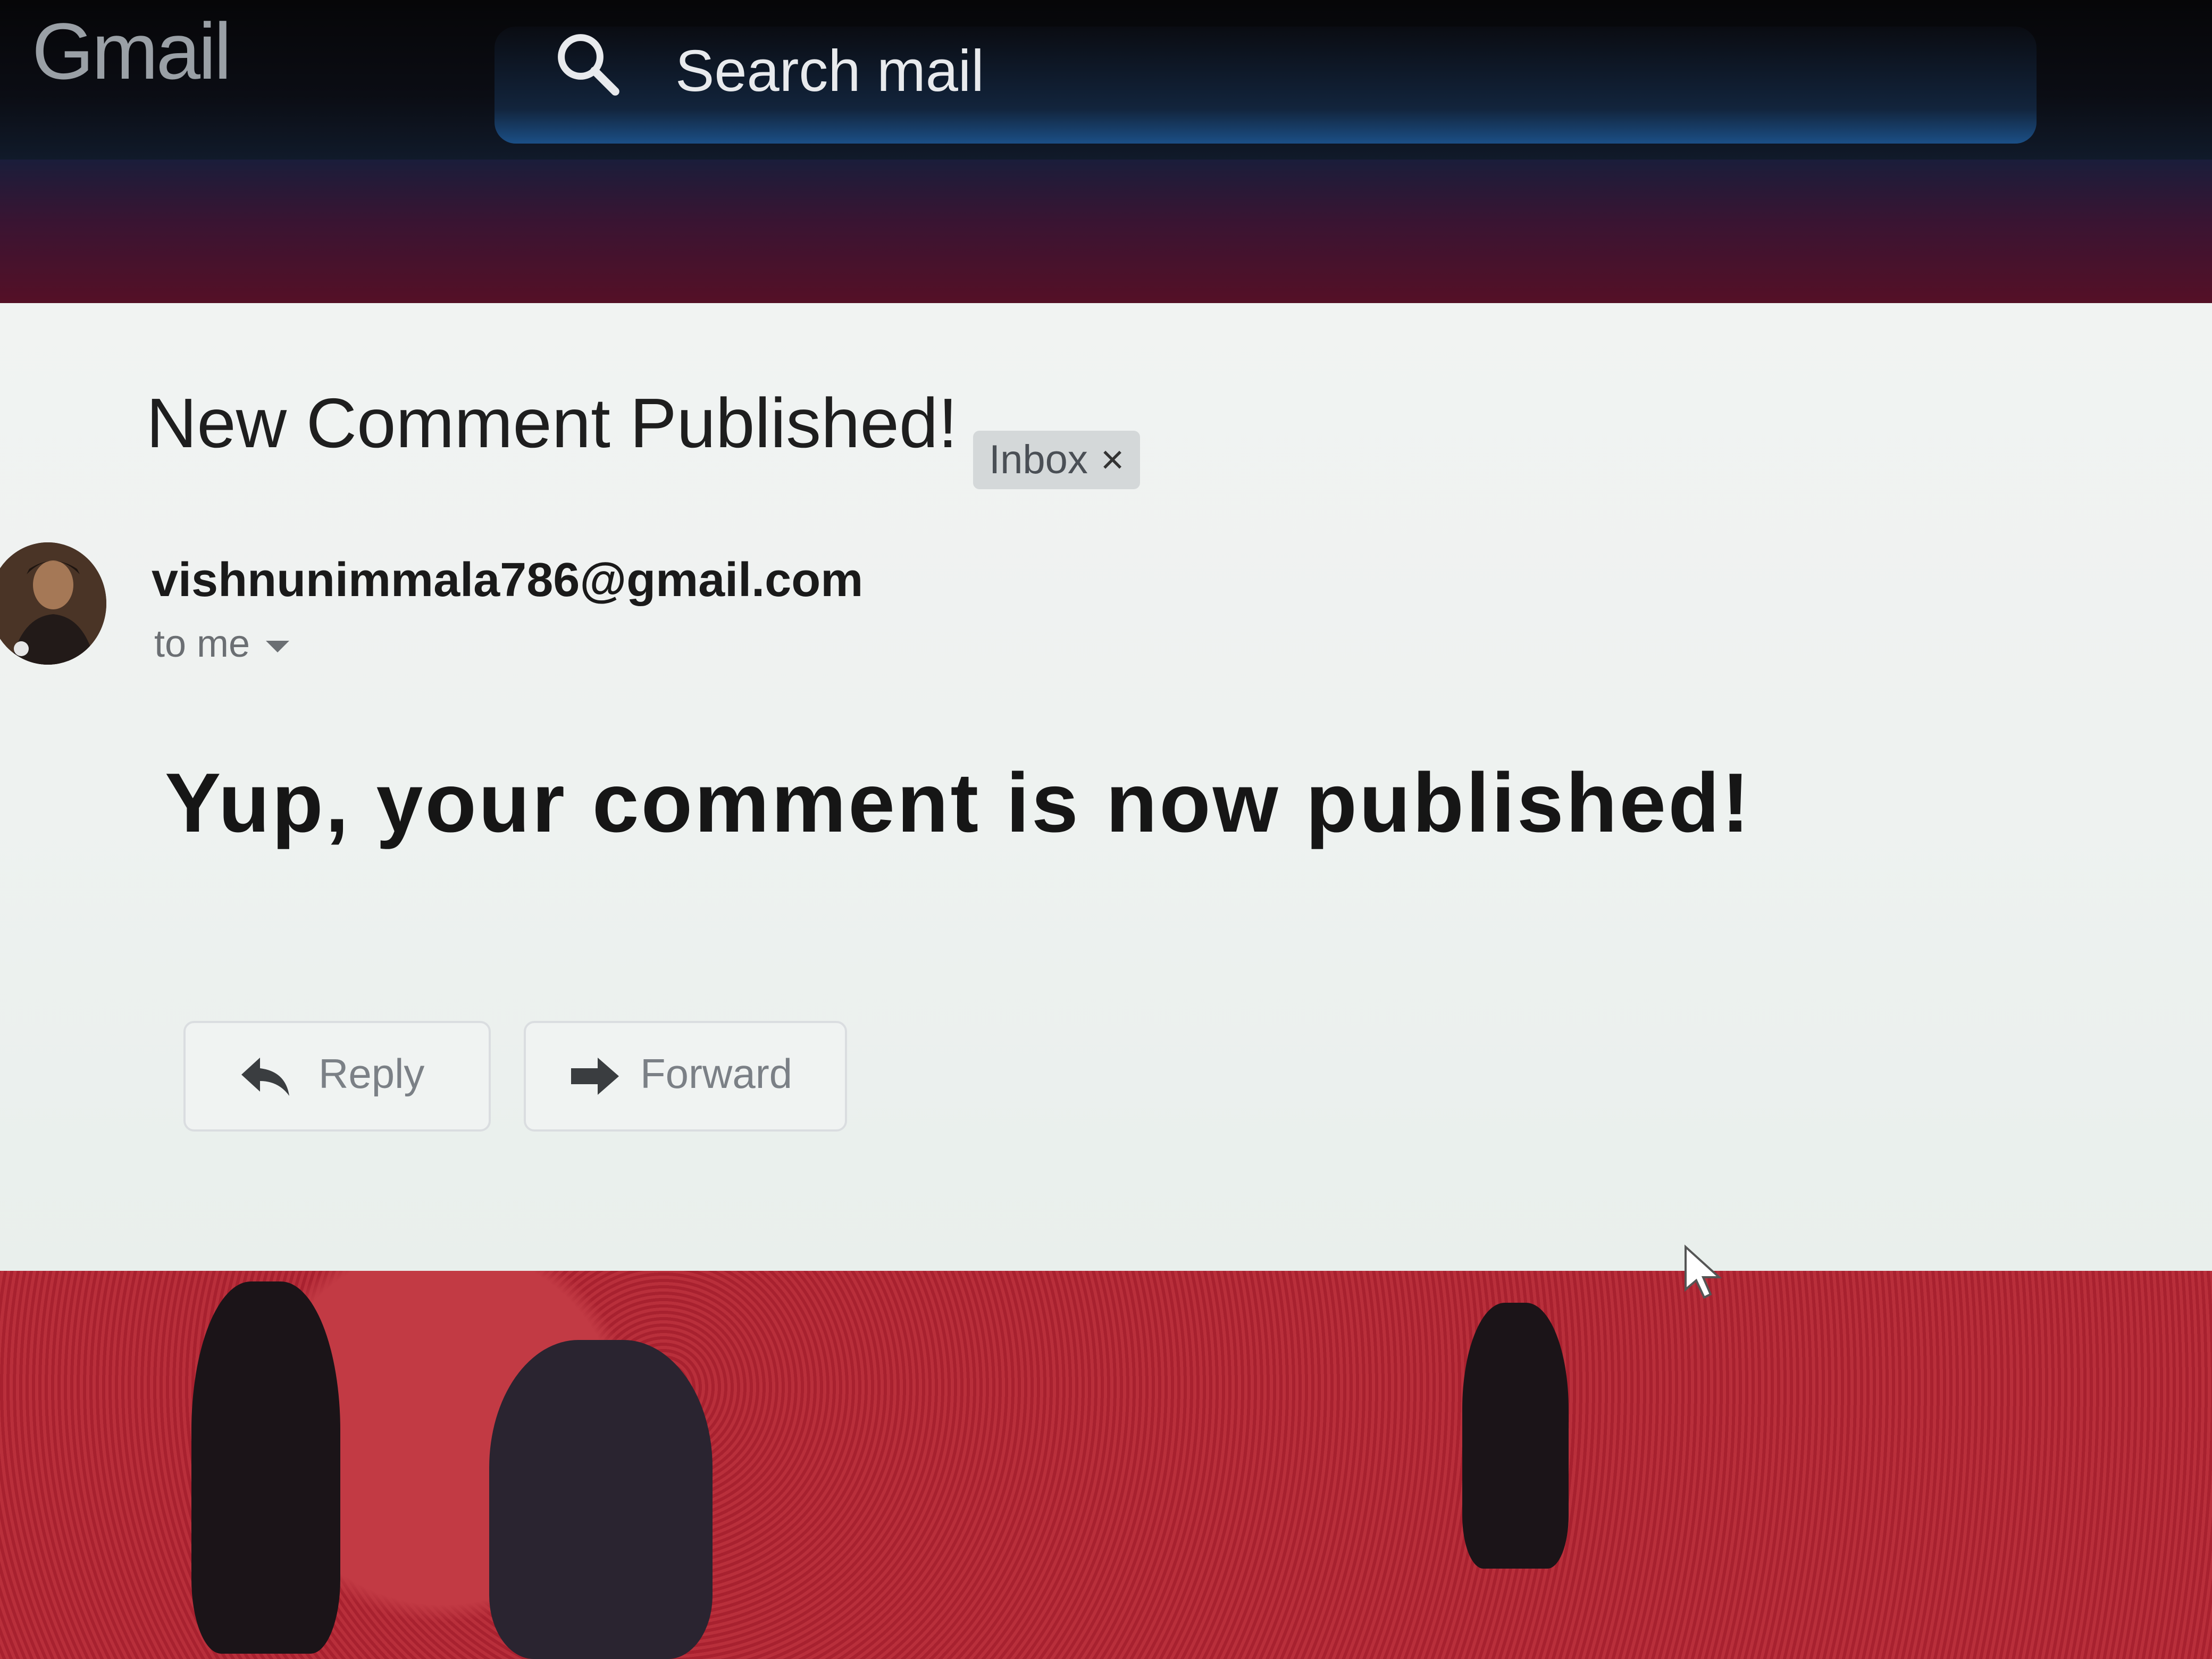 The image size is (2212, 1659). I want to click on chevron-down-icon, so click(278, 646).